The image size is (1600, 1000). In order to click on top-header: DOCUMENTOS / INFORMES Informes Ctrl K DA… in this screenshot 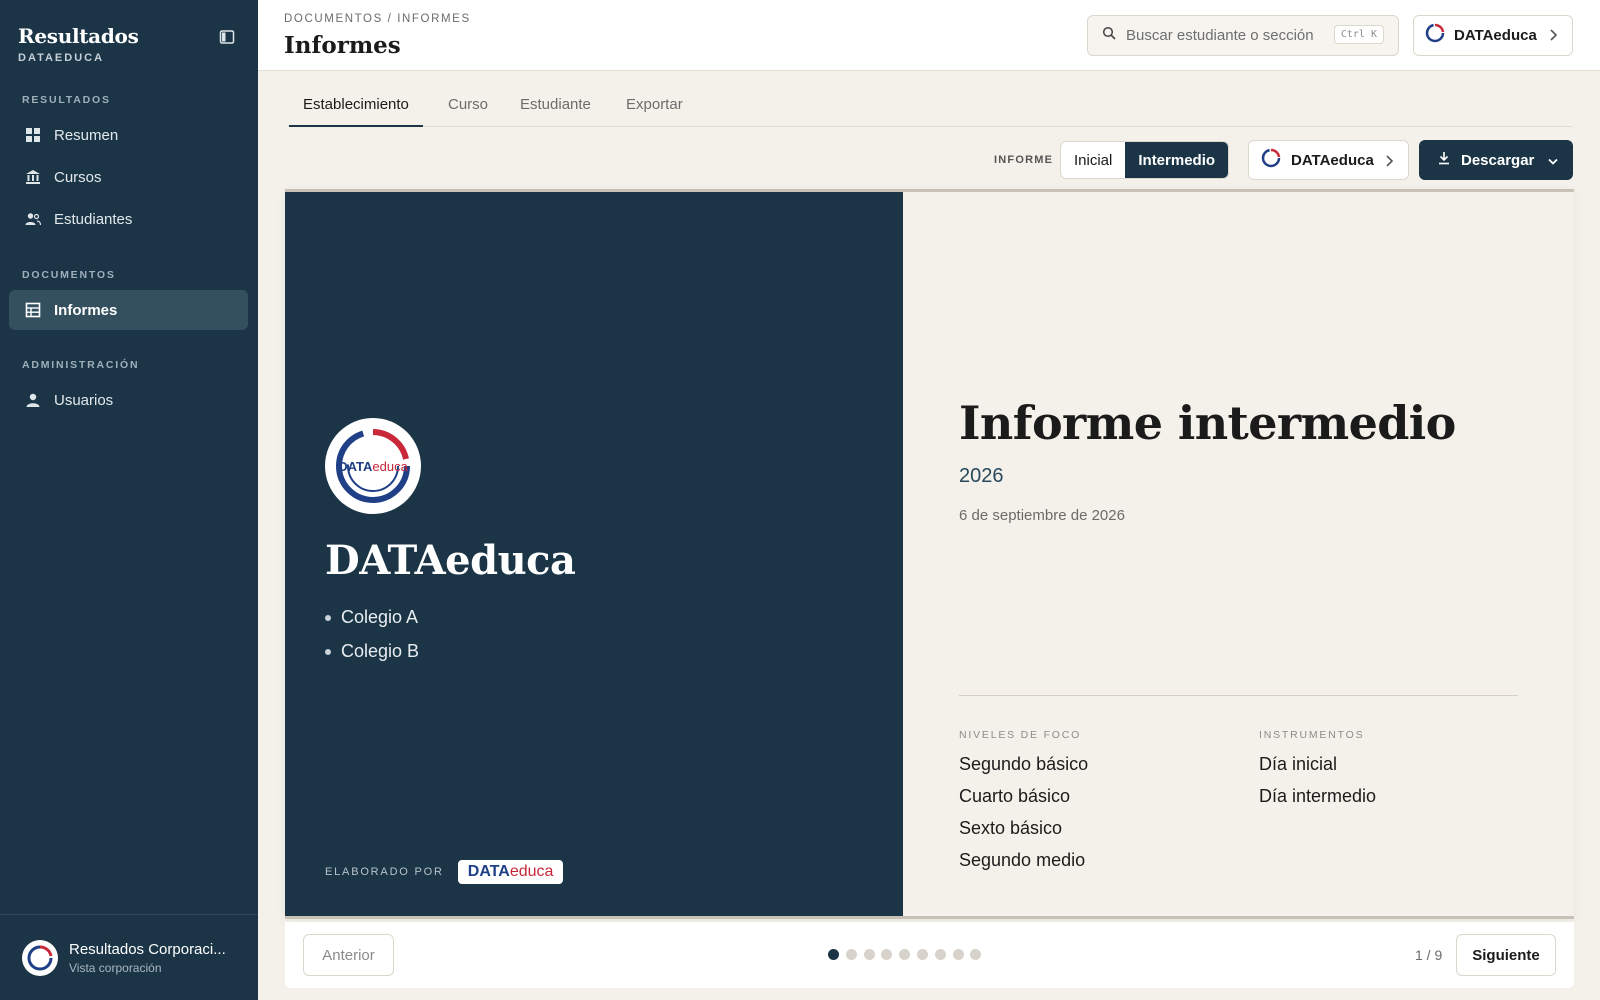, I will do `click(929, 35)`.